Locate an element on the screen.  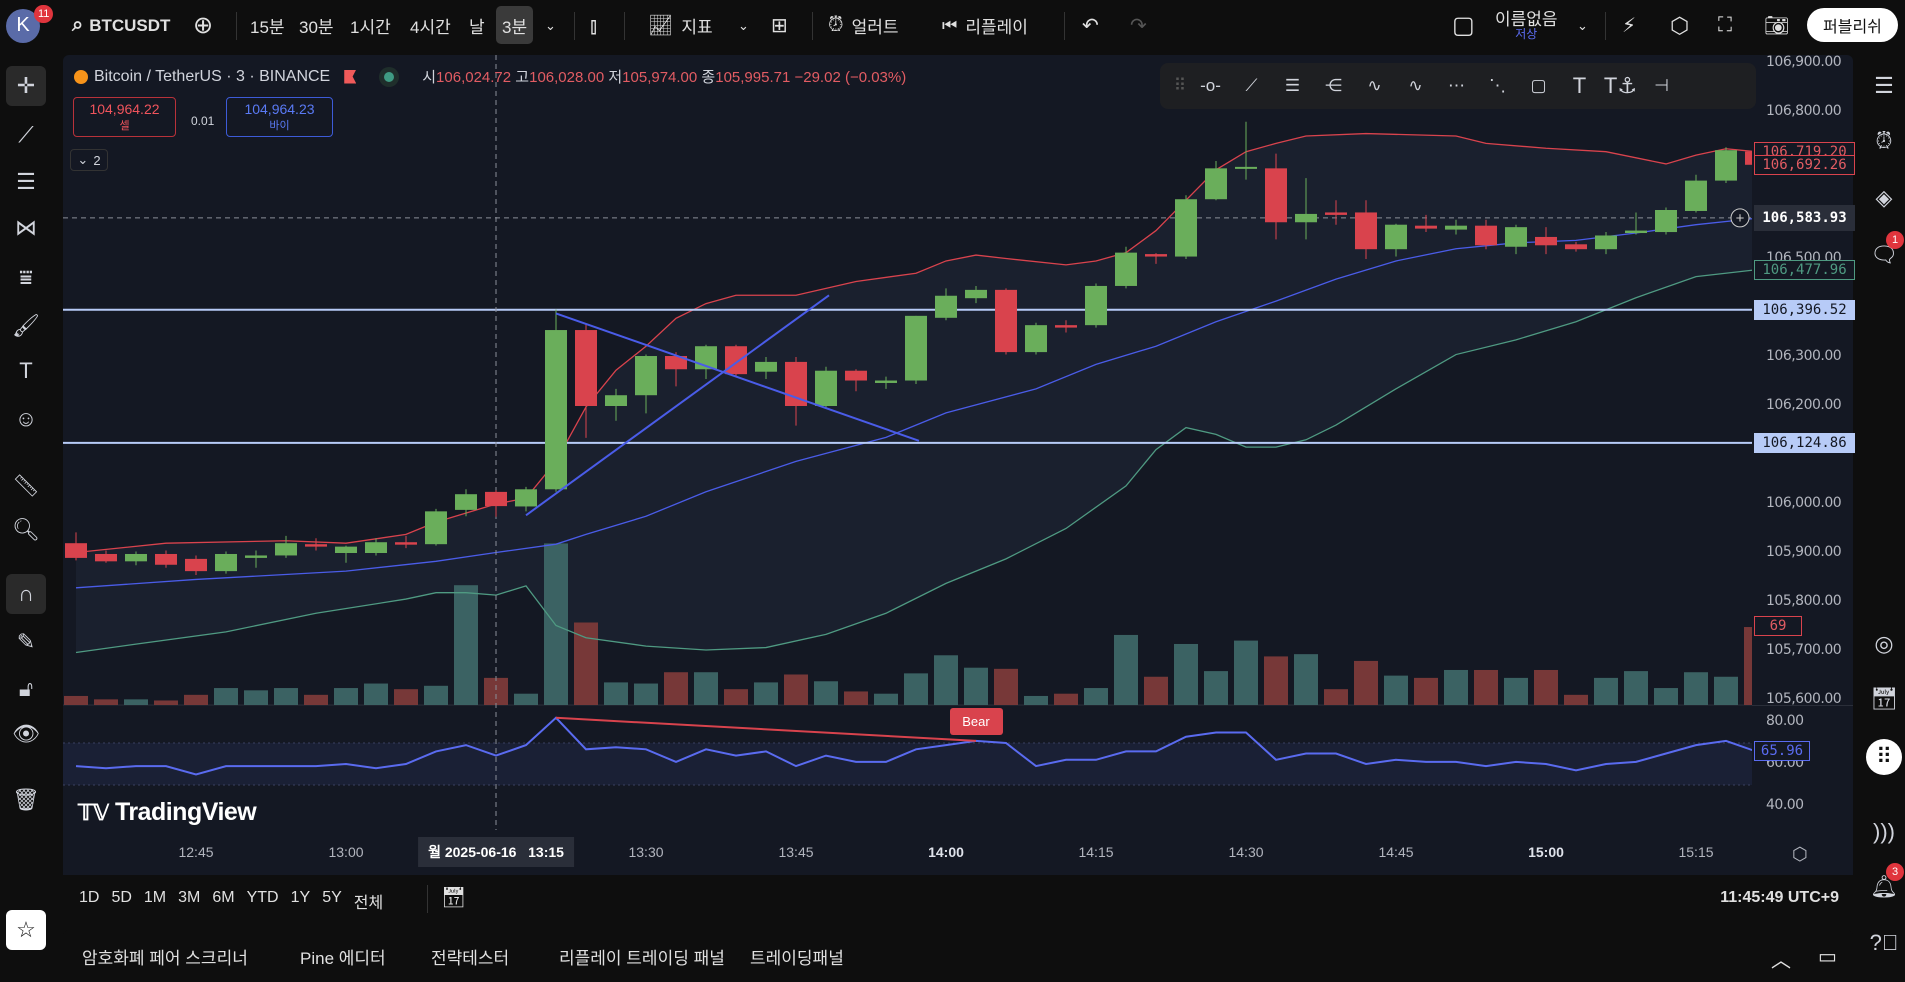
pane-divider is located at coordinates (1802, 705).